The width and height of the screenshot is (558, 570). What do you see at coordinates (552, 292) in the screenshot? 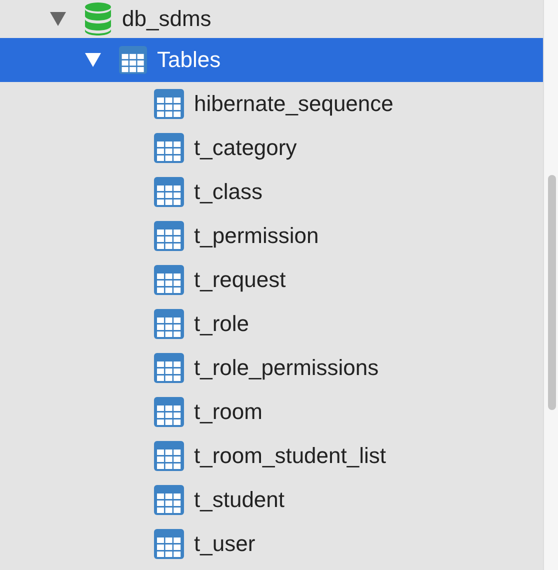
I see `scrollbar-thumb` at bounding box center [552, 292].